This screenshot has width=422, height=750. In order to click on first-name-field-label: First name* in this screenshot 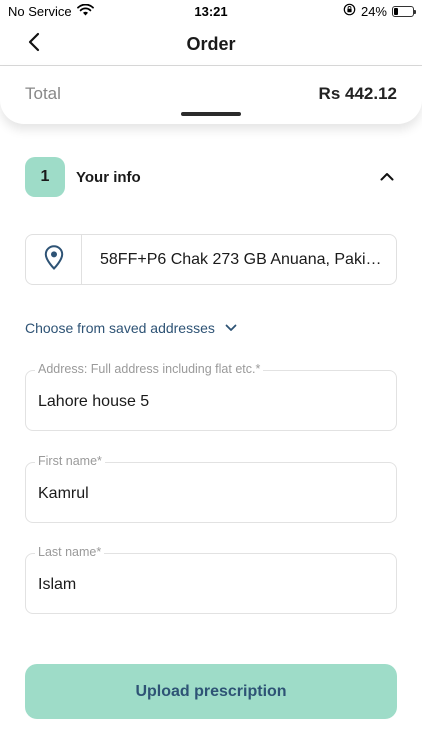, I will do `click(70, 461)`.